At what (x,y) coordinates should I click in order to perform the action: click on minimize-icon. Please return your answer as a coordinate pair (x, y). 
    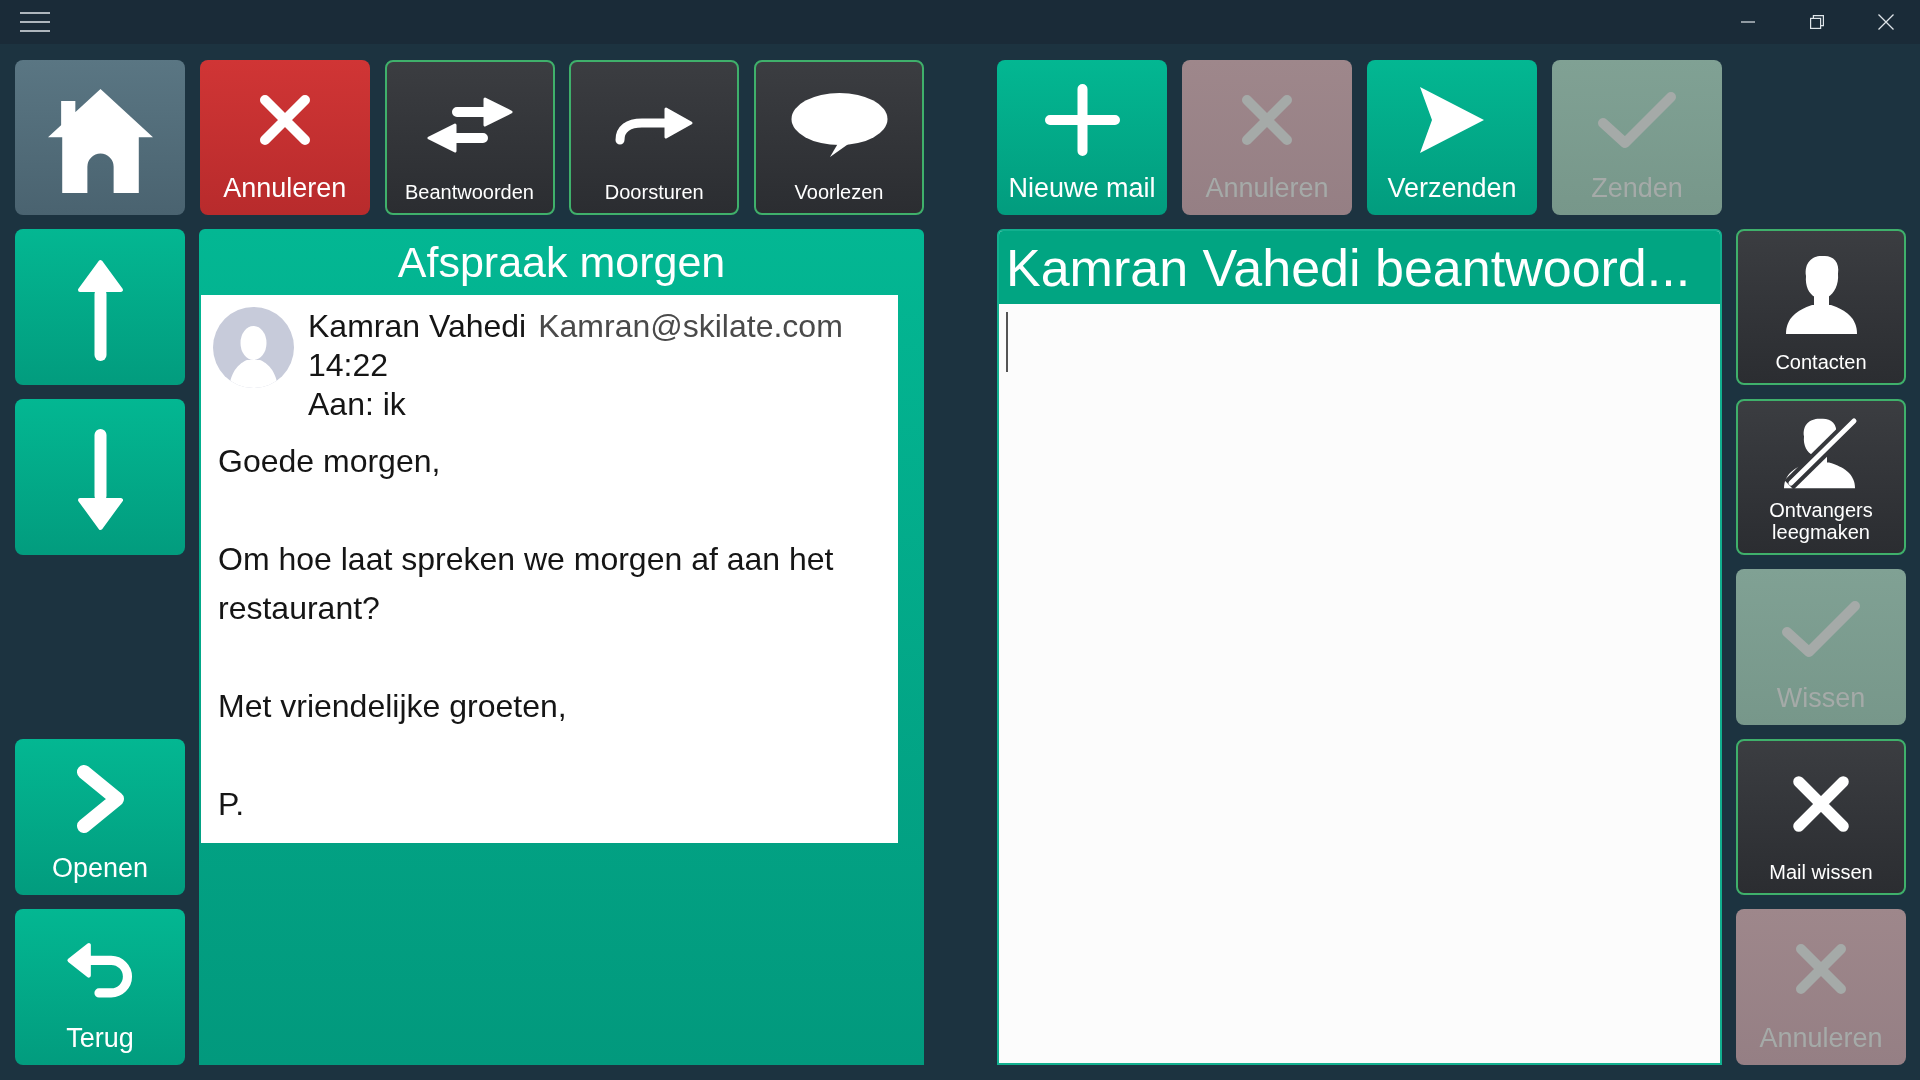
    Looking at the image, I should click on (1747, 22).